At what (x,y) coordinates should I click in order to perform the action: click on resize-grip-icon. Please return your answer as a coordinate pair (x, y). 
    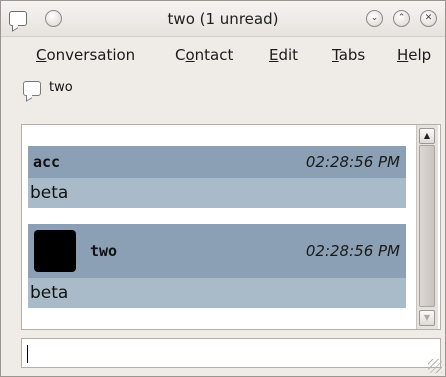
    Looking at the image, I should click on (435, 366).